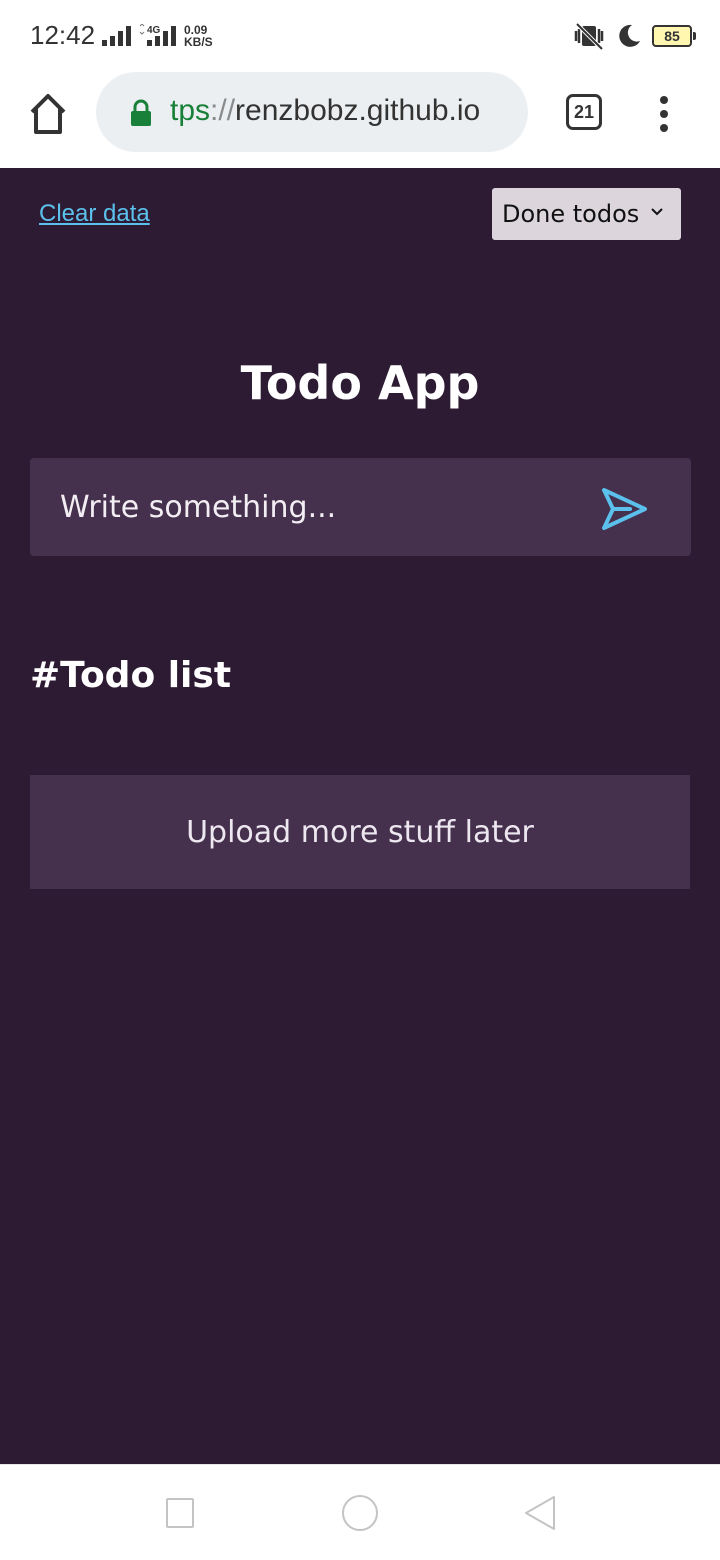  I want to click on home-icon, so click(48, 114).